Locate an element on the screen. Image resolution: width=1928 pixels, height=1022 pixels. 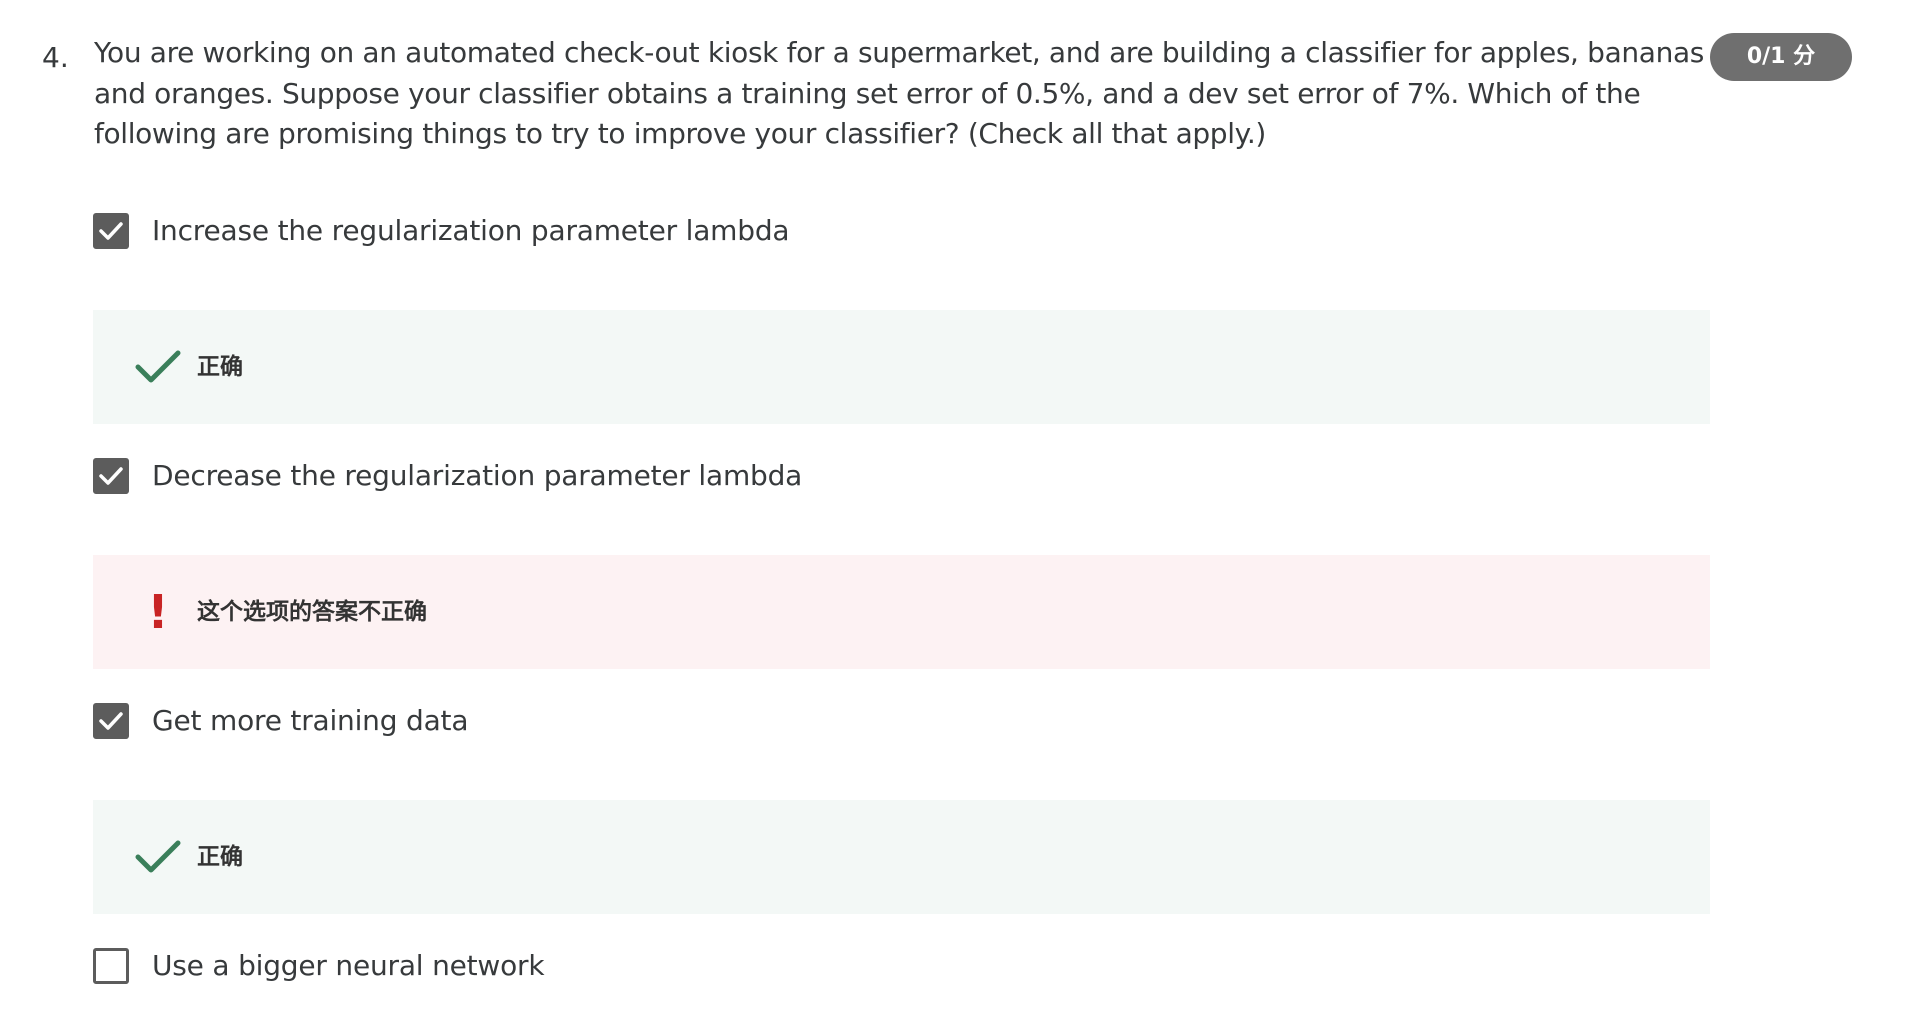
option-more-training-data: Get more training data is located at coordinates (280, 721).